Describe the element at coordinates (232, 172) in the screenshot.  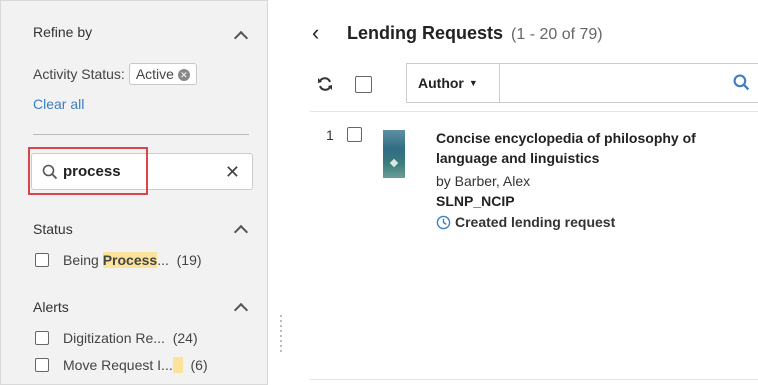
I see `close-icon: ✕` at that location.